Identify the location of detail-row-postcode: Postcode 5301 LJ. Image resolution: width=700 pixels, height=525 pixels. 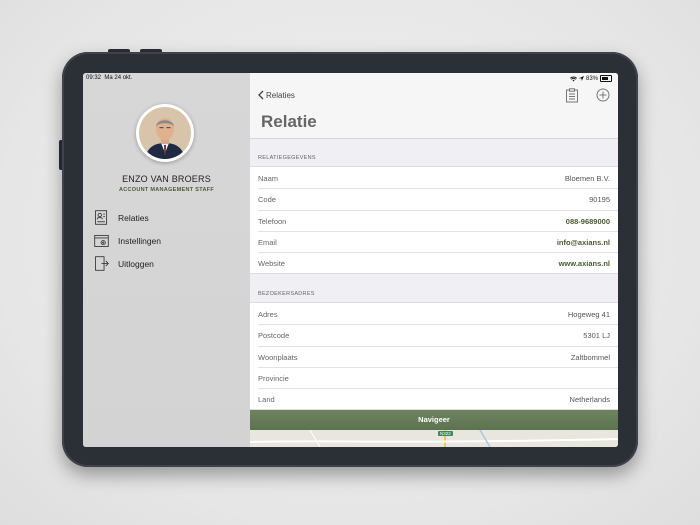
(434, 334).